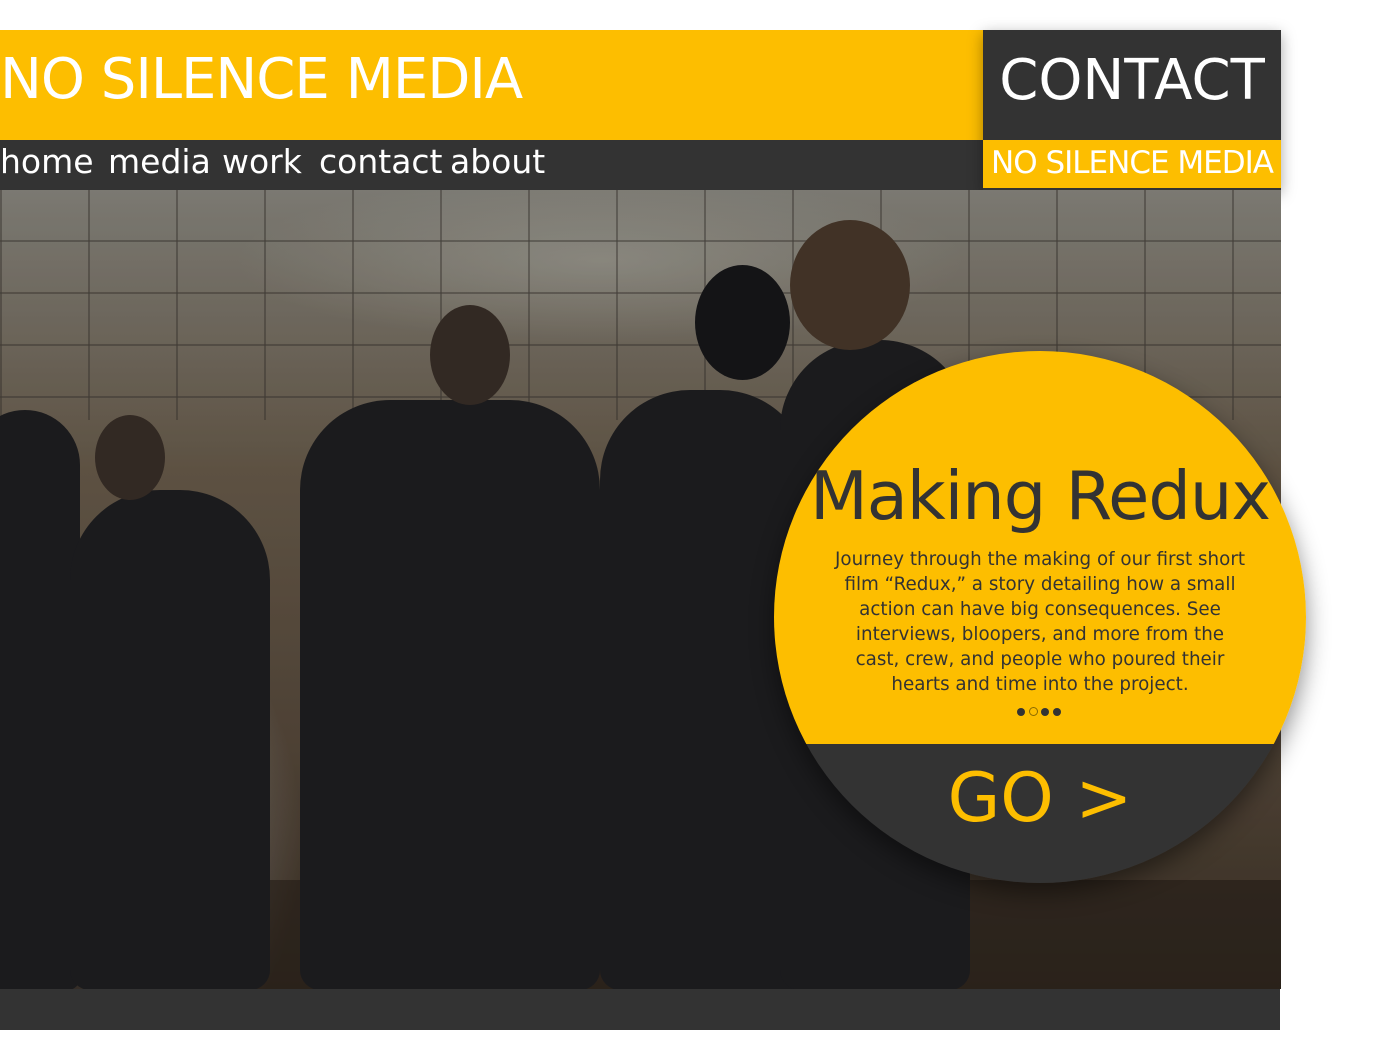 The image size is (1381, 1038). Describe the element at coordinates (261, 80) in the screenshot. I see `site-title: NO SILENCE MEDIA` at that location.